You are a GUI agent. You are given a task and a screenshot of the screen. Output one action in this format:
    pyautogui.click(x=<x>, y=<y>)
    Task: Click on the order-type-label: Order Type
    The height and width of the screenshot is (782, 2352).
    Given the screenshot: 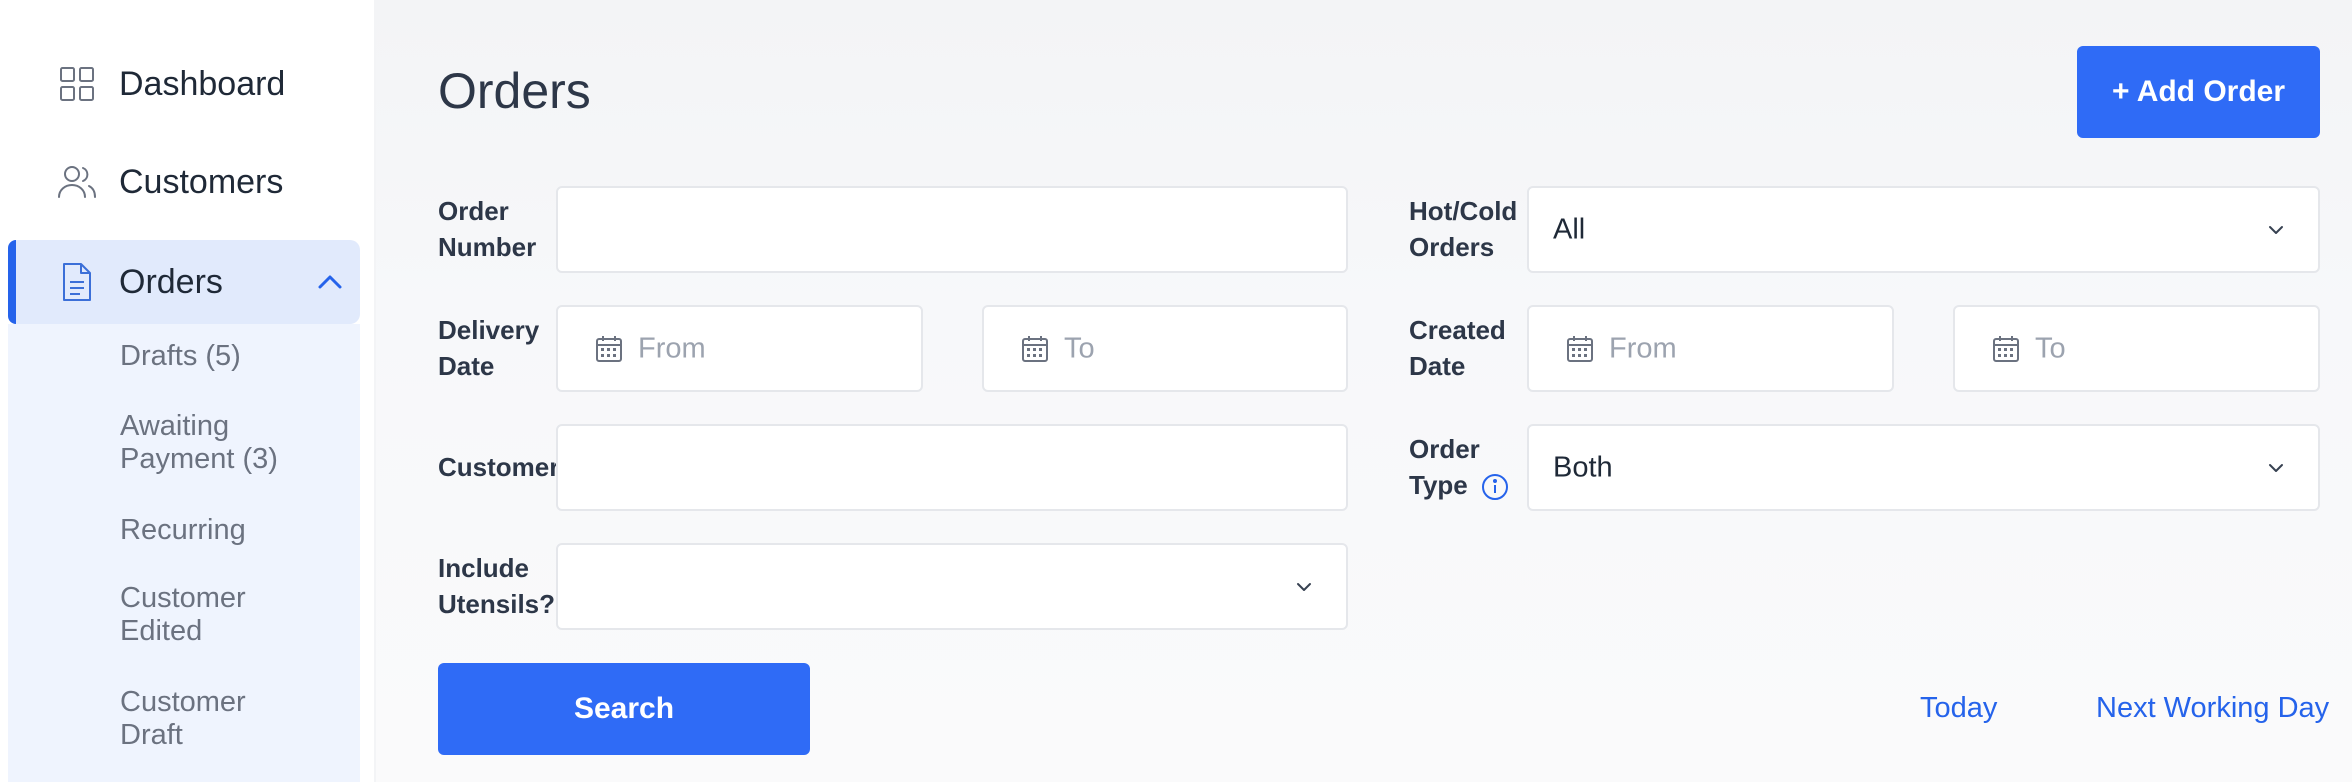 What is the action you would take?
    pyautogui.click(x=1444, y=467)
    